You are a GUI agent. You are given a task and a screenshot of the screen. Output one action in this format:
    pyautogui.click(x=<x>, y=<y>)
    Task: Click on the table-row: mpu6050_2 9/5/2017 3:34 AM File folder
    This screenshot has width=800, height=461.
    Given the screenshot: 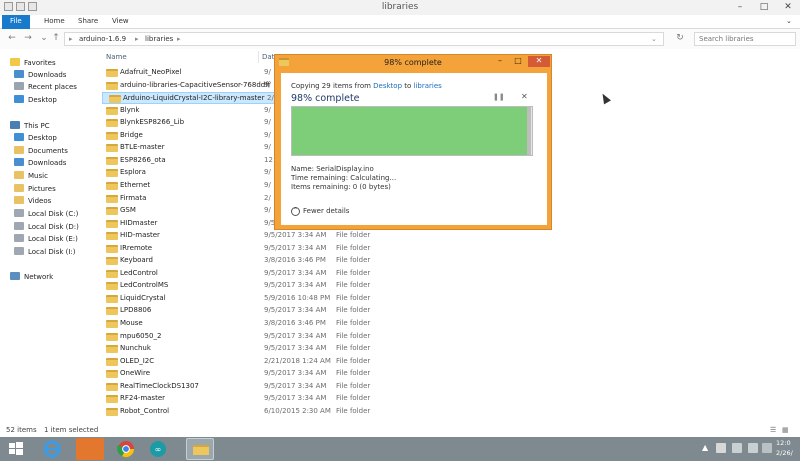 What is the action you would take?
    pyautogui.click(x=450, y=337)
    